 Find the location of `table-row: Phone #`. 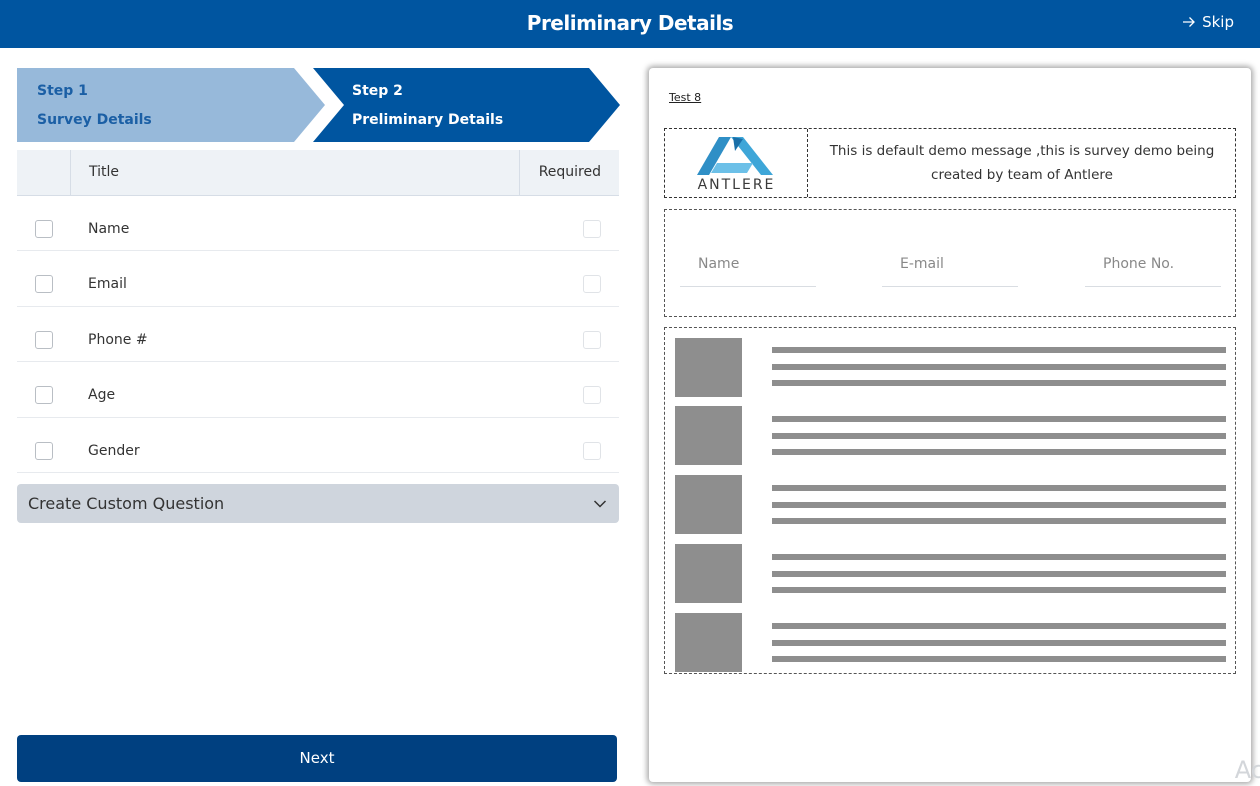

table-row: Phone # is located at coordinates (318, 335).